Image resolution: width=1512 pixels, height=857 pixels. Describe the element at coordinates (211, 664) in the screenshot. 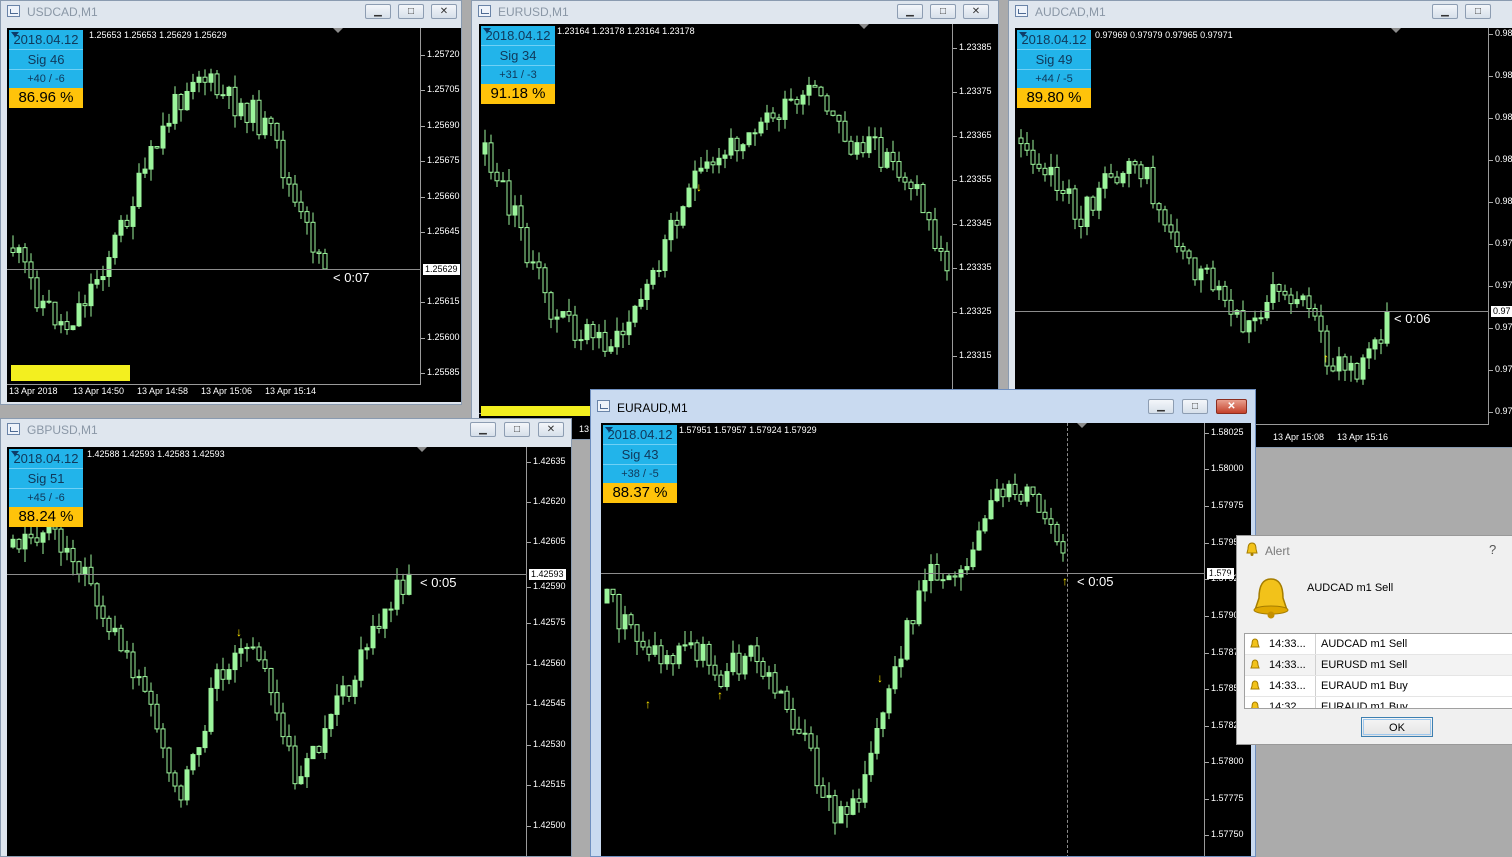

I see `gbpusd-candles` at that location.